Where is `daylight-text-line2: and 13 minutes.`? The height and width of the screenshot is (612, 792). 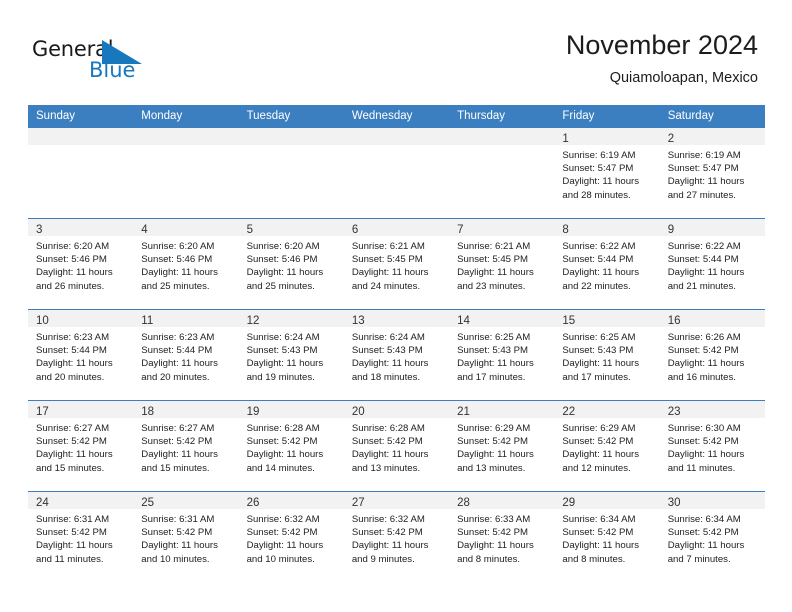
daylight-text-line2: and 13 minutes. is located at coordinates (491, 468).